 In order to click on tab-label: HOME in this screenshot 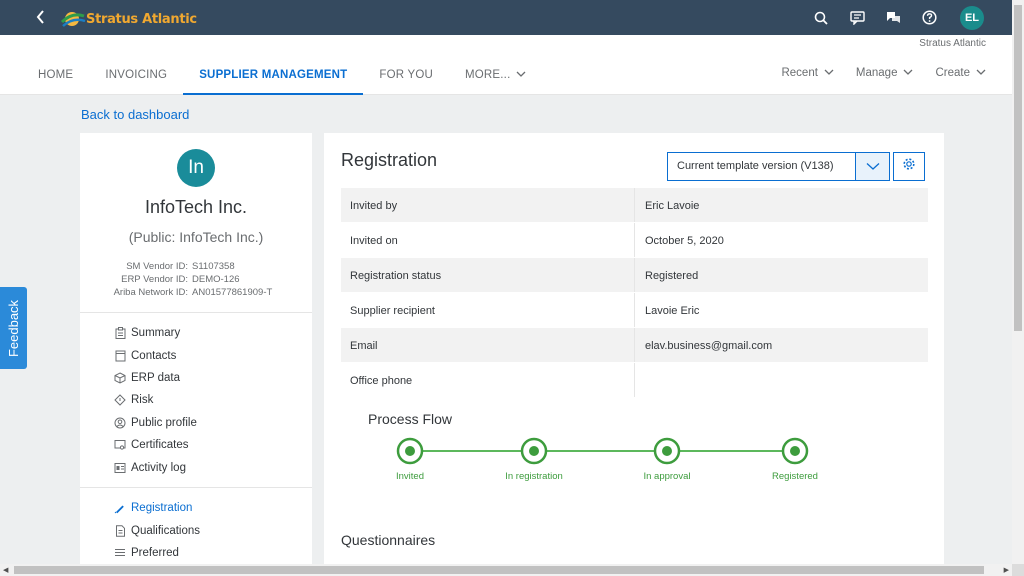, I will do `click(56, 75)`.